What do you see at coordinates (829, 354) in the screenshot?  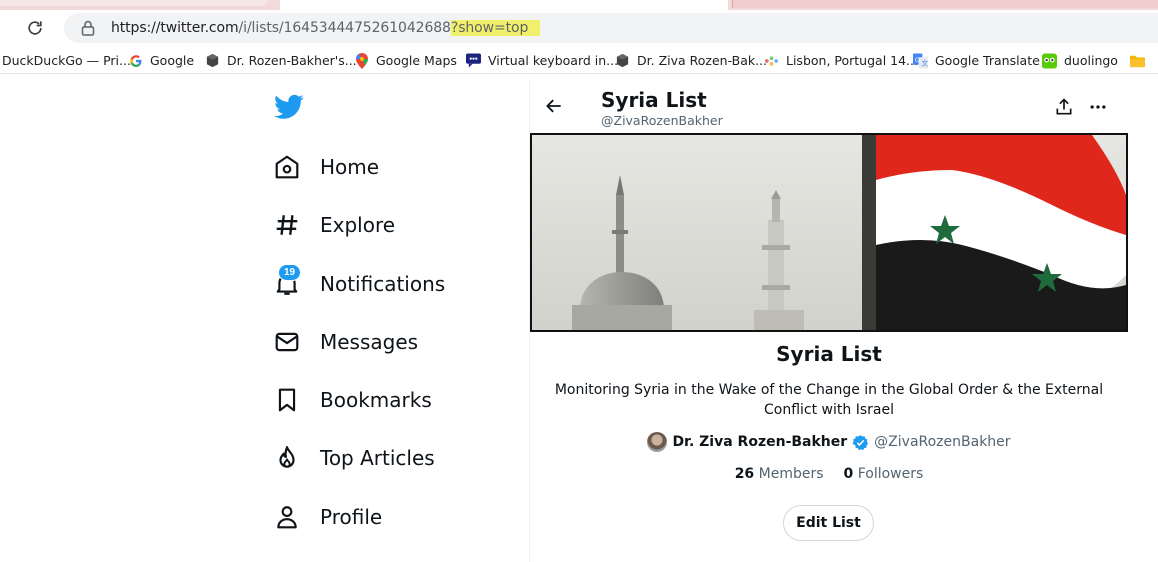 I see `list-name: Syria List` at bounding box center [829, 354].